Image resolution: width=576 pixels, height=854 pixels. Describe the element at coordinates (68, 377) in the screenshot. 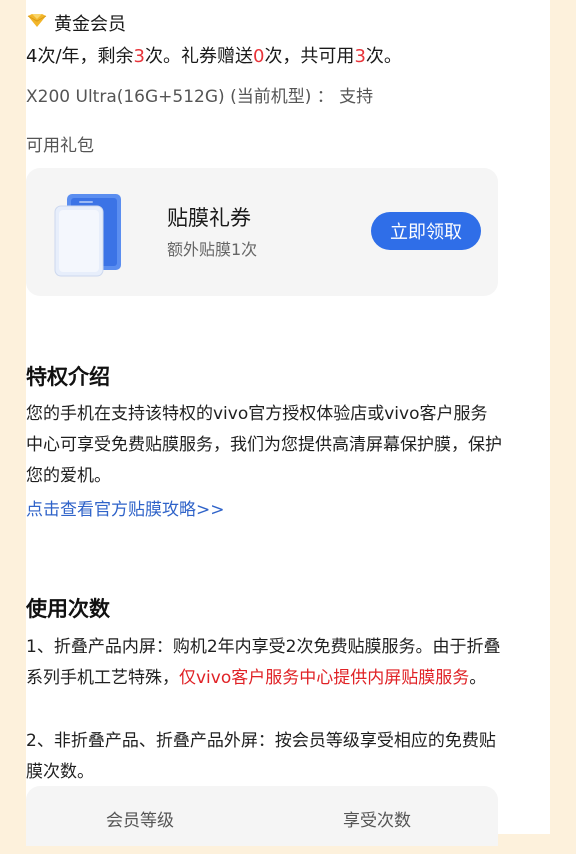

I see `privilege-intro-heading: 特权介绍` at that location.